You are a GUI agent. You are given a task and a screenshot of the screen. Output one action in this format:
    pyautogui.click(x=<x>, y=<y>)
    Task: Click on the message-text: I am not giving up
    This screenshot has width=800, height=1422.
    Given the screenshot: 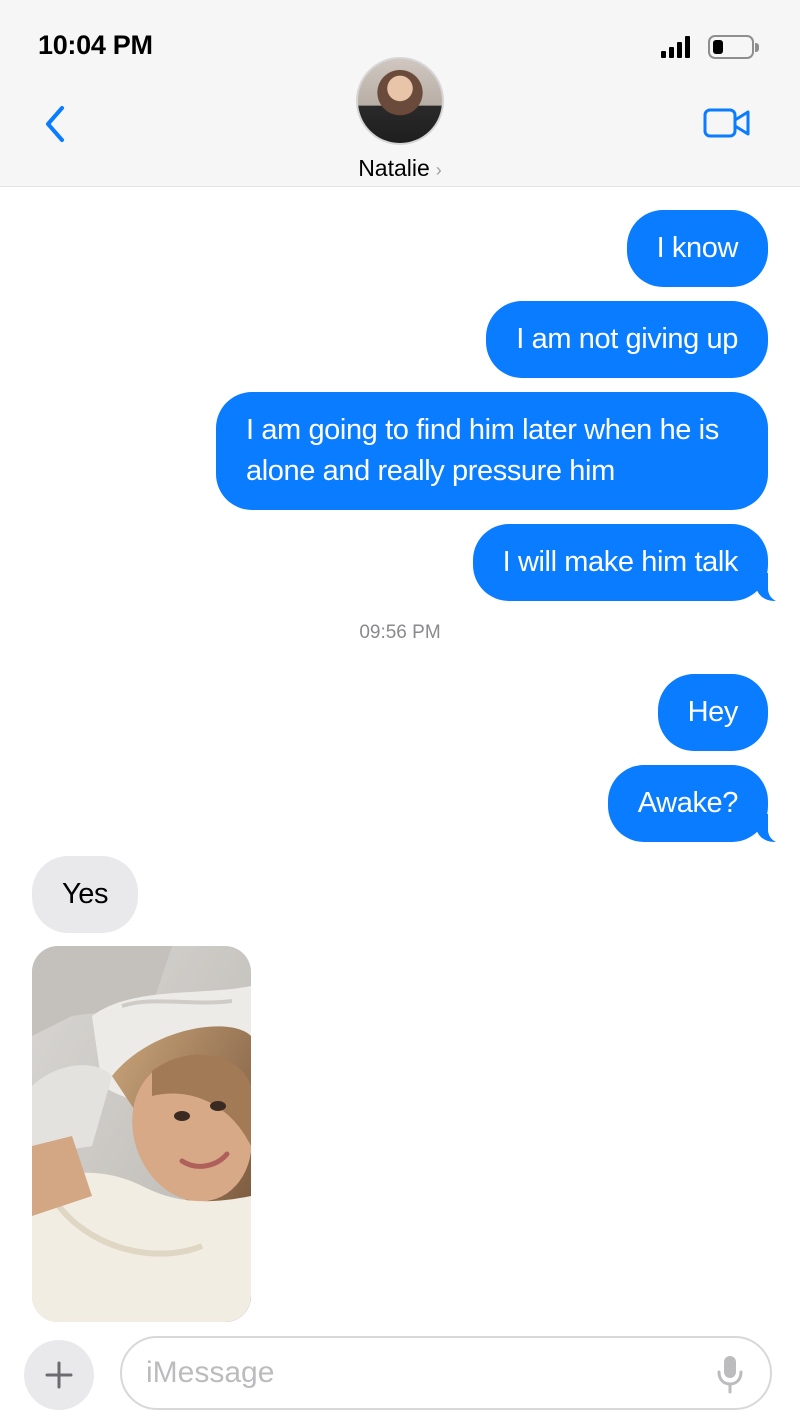 What is the action you would take?
    pyautogui.click(x=627, y=339)
    